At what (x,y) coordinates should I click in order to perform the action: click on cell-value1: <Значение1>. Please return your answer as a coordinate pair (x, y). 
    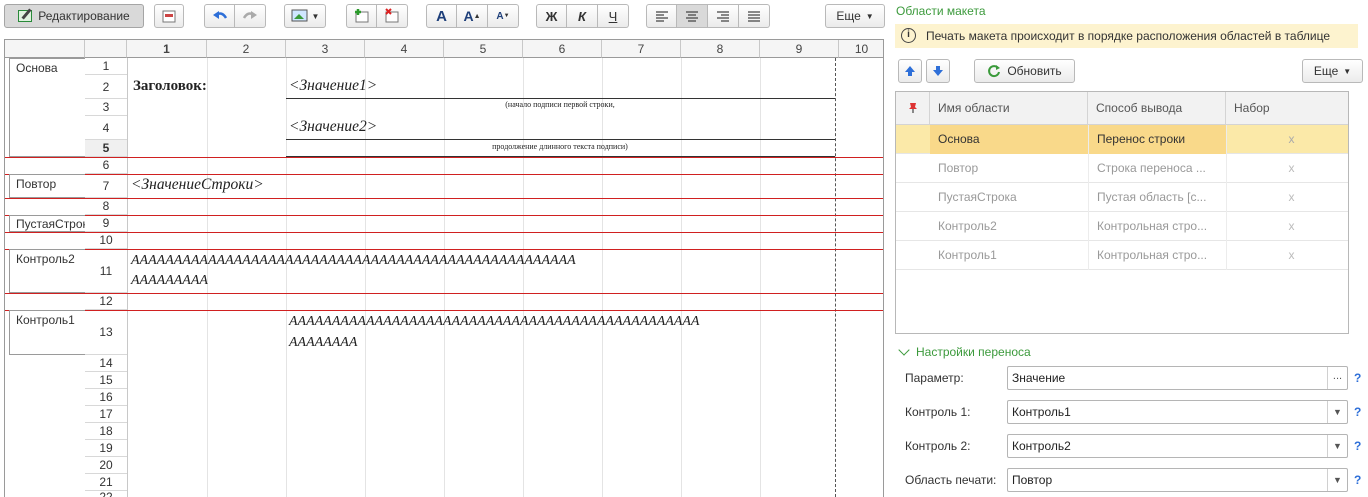
    Looking at the image, I should click on (333, 86).